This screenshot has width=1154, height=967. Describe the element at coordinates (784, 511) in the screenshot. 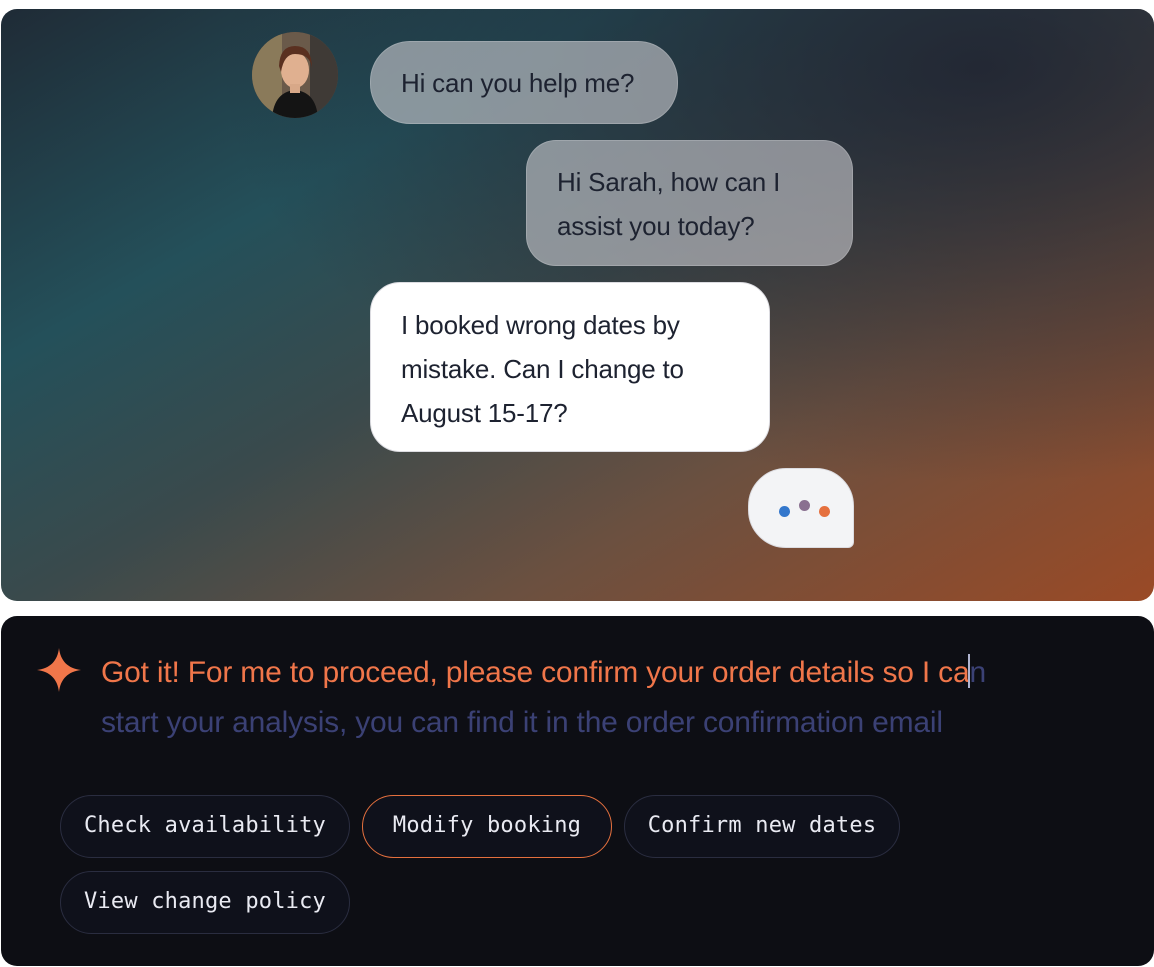

I see `typing-dot-blue` at that location.